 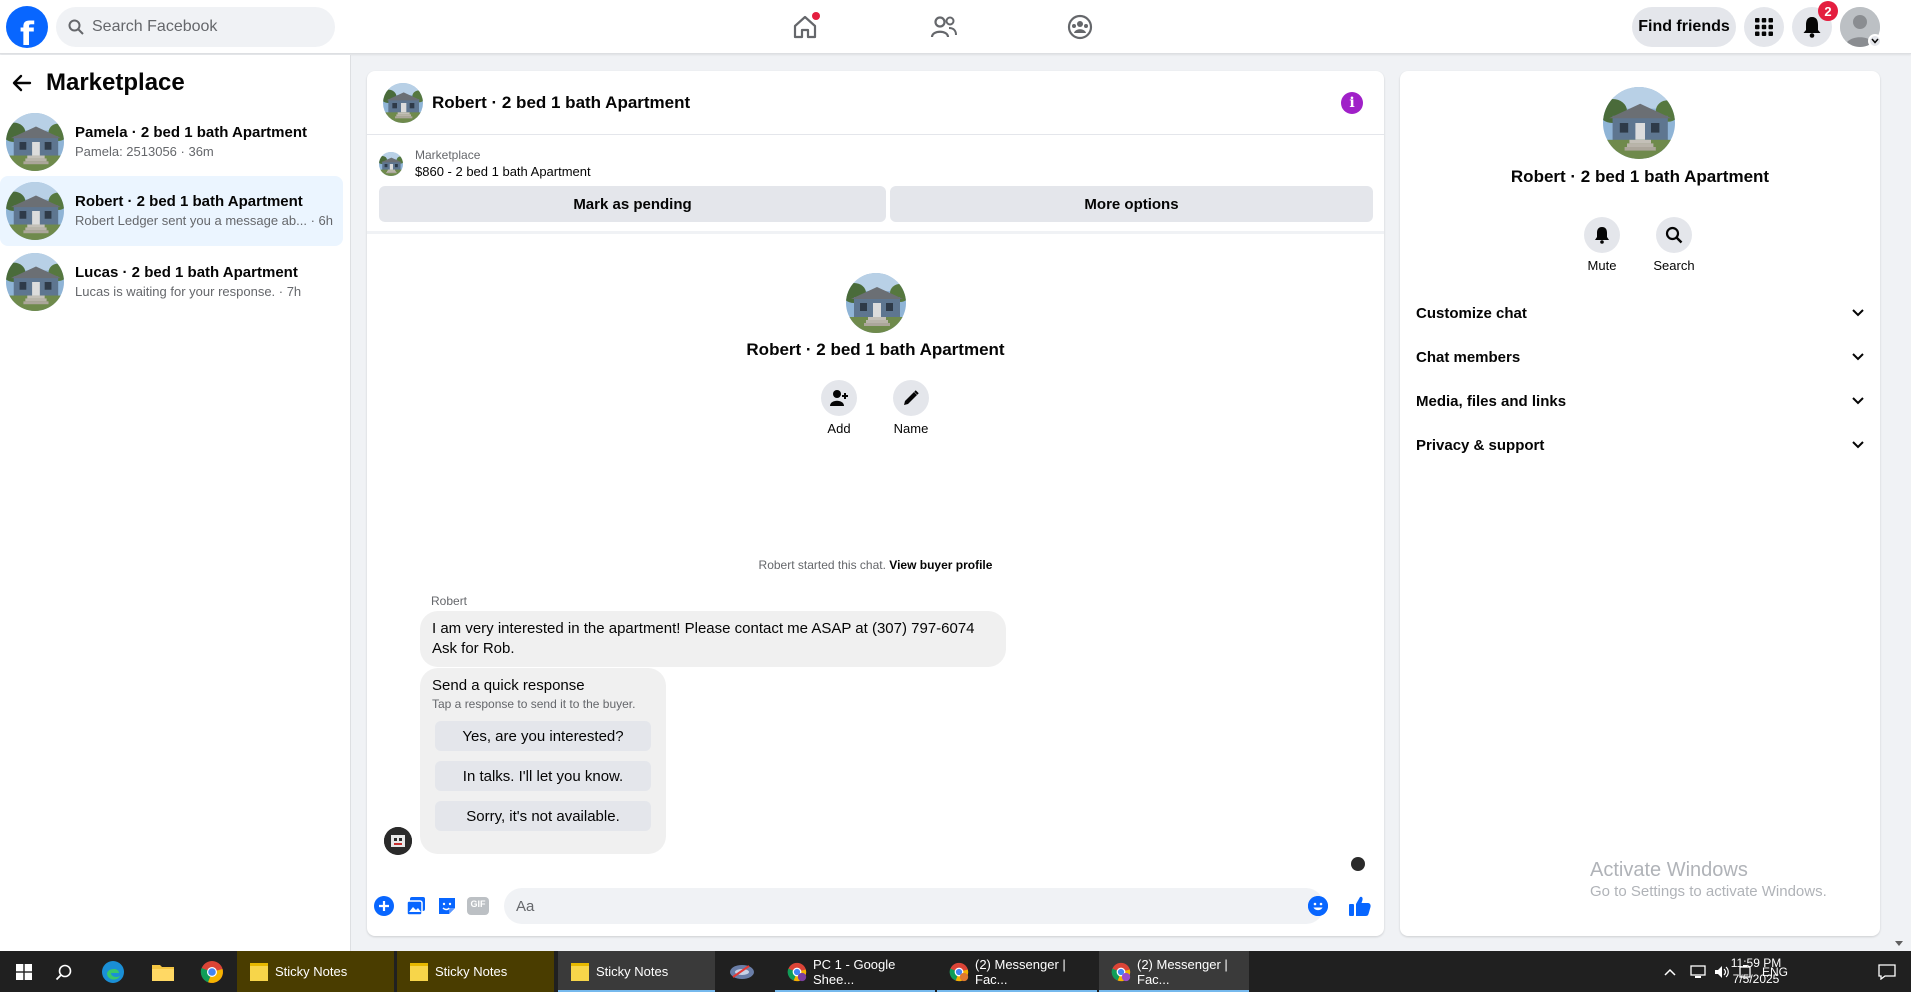 What do you see at coordinates (1684, 27) in the screenshot?
I see `find-friends-button: Find friends` at bounding box center [1684, 27].